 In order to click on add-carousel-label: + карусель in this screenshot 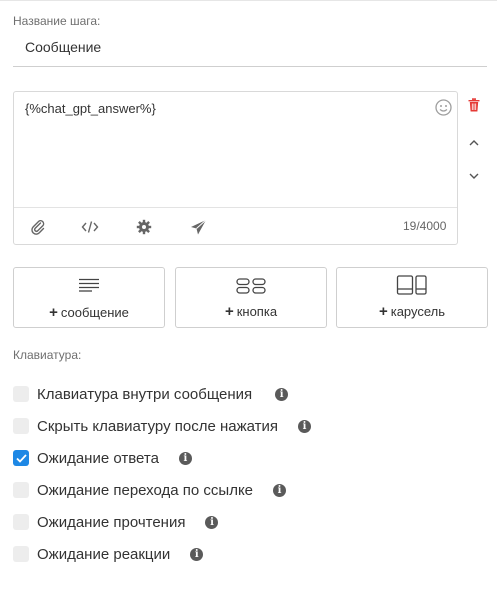, I will do `click(412, 311)`.